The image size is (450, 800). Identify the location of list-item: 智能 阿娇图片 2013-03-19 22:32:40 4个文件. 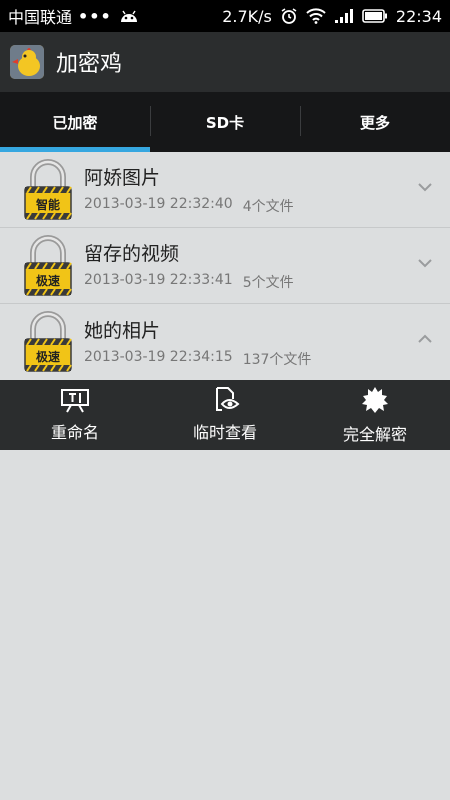
(225, 190).